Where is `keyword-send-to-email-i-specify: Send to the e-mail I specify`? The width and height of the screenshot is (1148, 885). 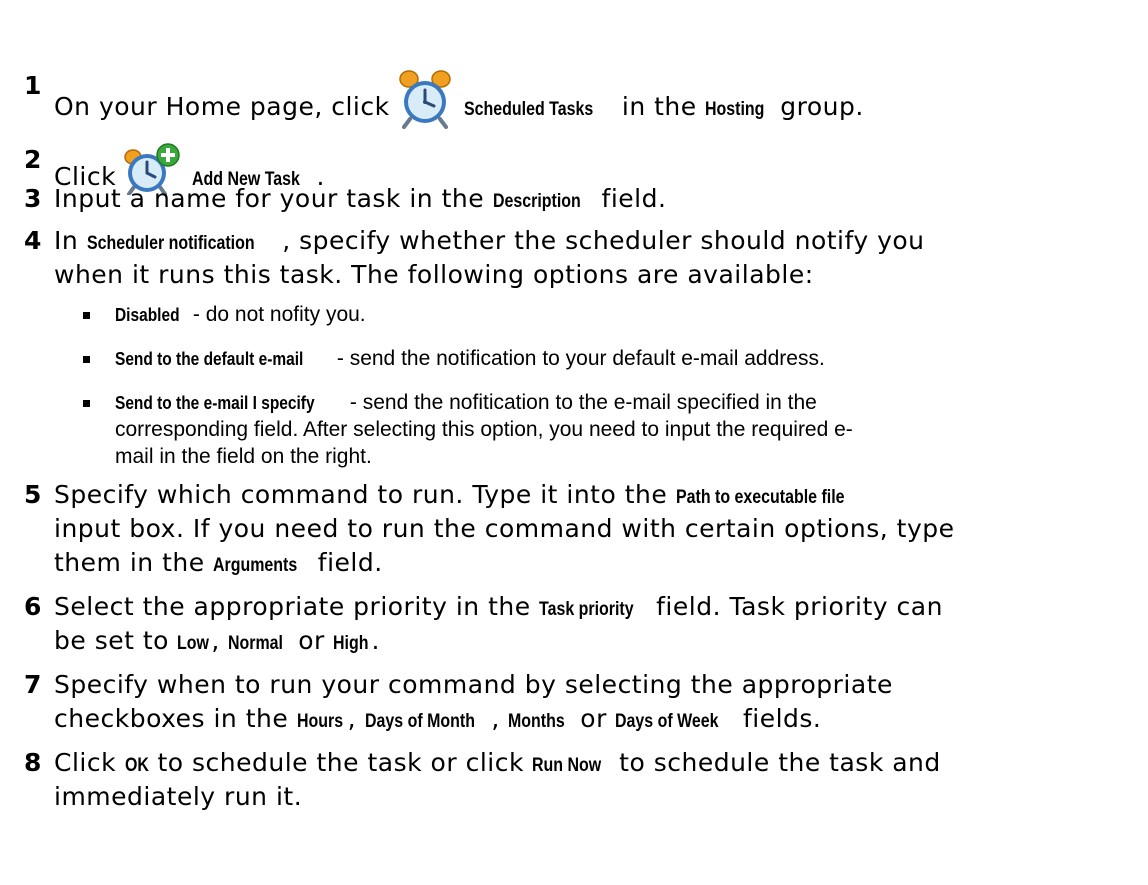 keyword-send-to-email-i-specify: Send to the e-mail I specify is located at coordinates (215, 403).